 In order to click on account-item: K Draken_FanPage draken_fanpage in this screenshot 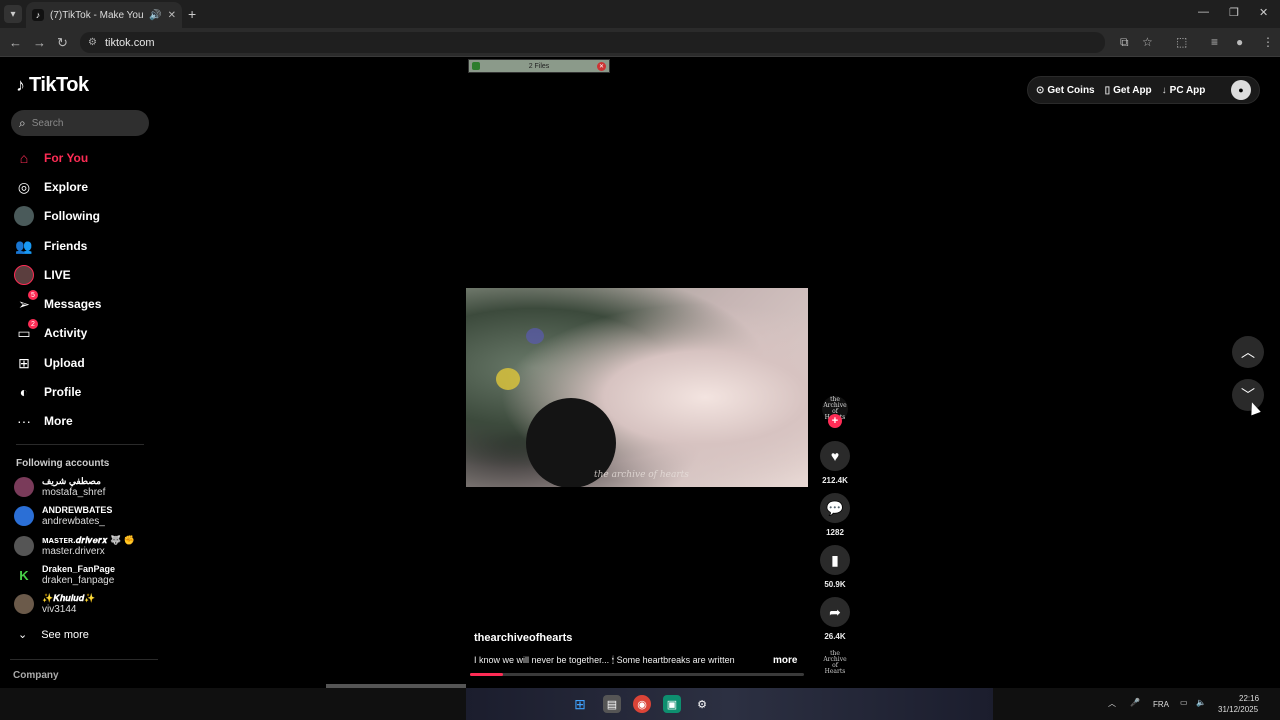, I will do `click(64, 575)`.